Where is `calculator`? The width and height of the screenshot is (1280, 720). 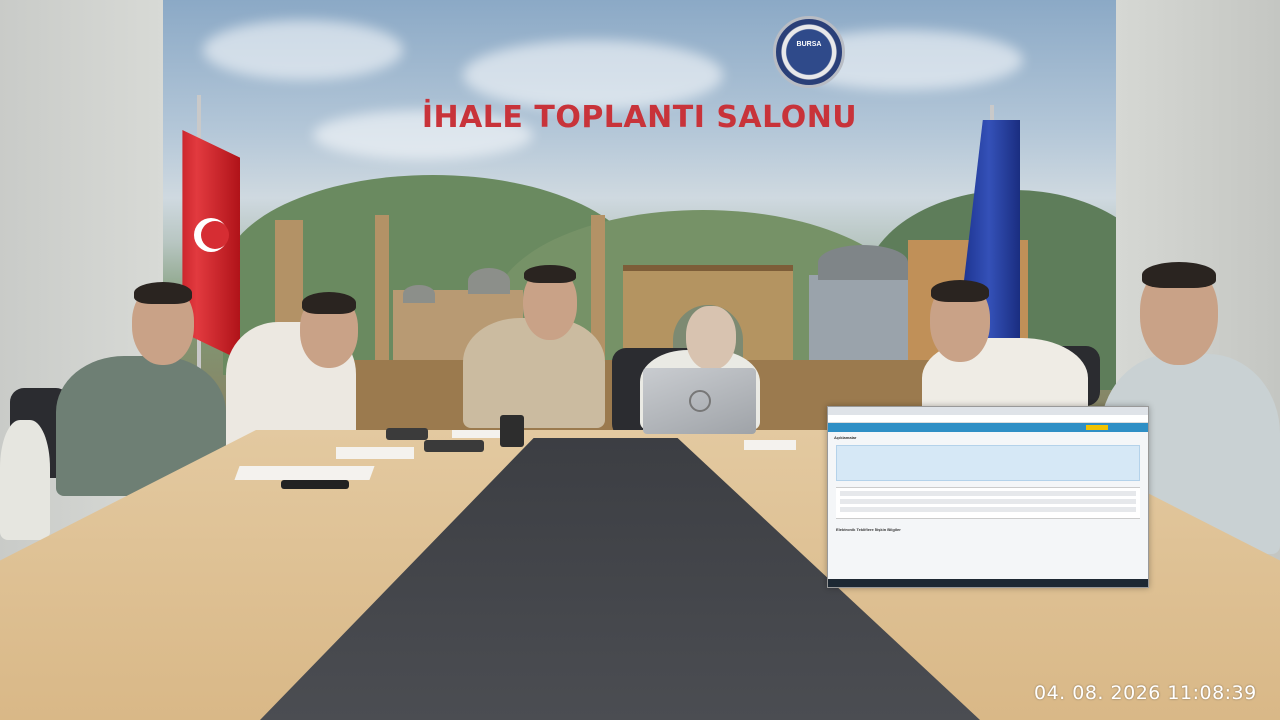 calculator is located at coordinates (454, 446).